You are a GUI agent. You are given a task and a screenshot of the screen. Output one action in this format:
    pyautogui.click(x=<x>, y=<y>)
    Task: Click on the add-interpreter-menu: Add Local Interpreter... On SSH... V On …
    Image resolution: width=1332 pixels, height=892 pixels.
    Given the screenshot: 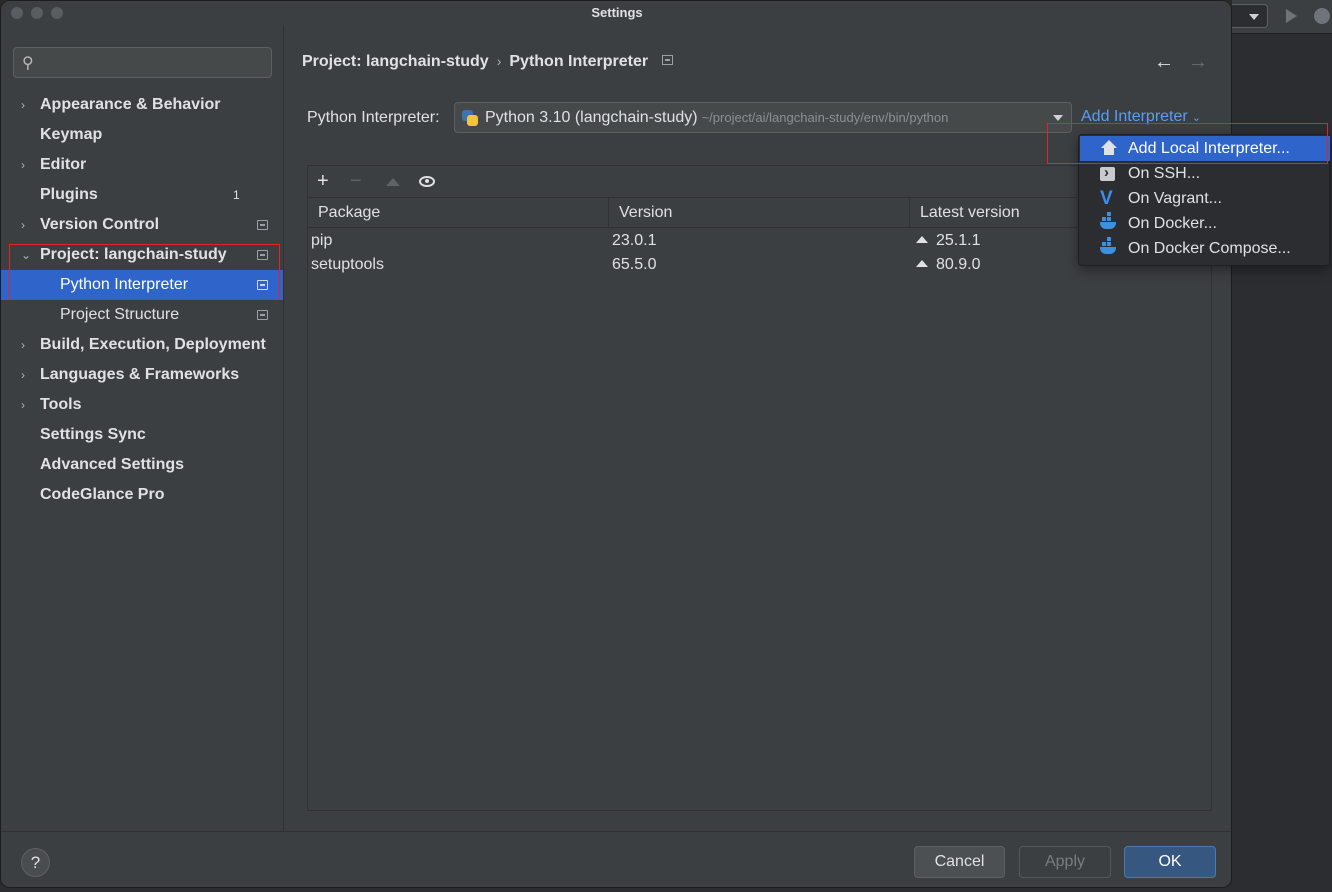 What is the action you would take?
    pyautogui.click(x=1204, y=200)
    